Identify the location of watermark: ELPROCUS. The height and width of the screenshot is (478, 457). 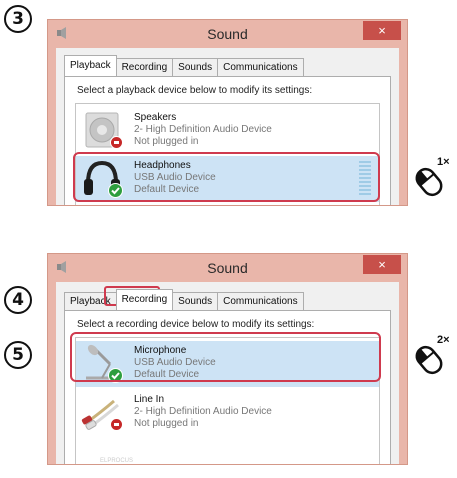
(117, 461).